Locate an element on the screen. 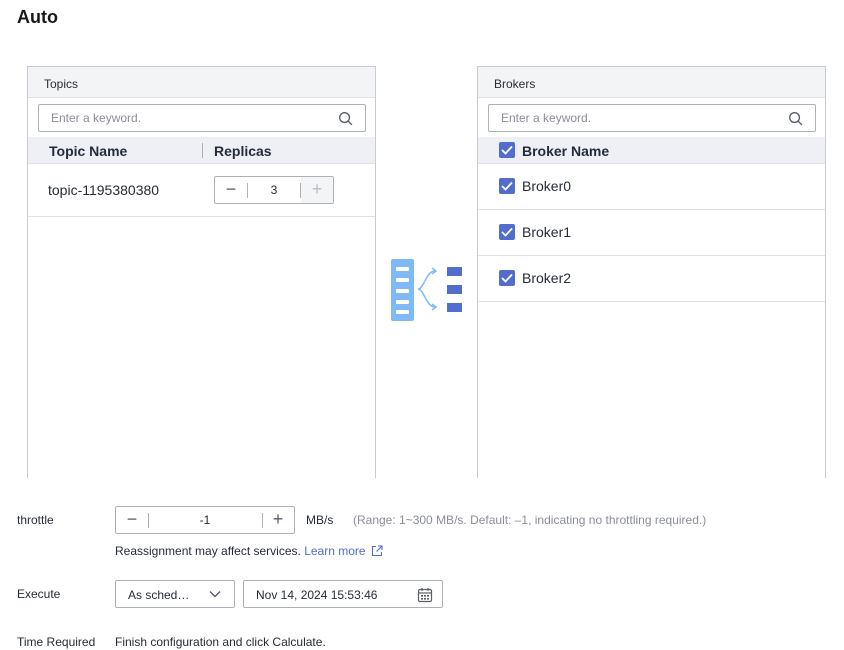 Image resolution: width=844 pixels, height=650 pixels. brokers-search is located at coordinates (652, 118).